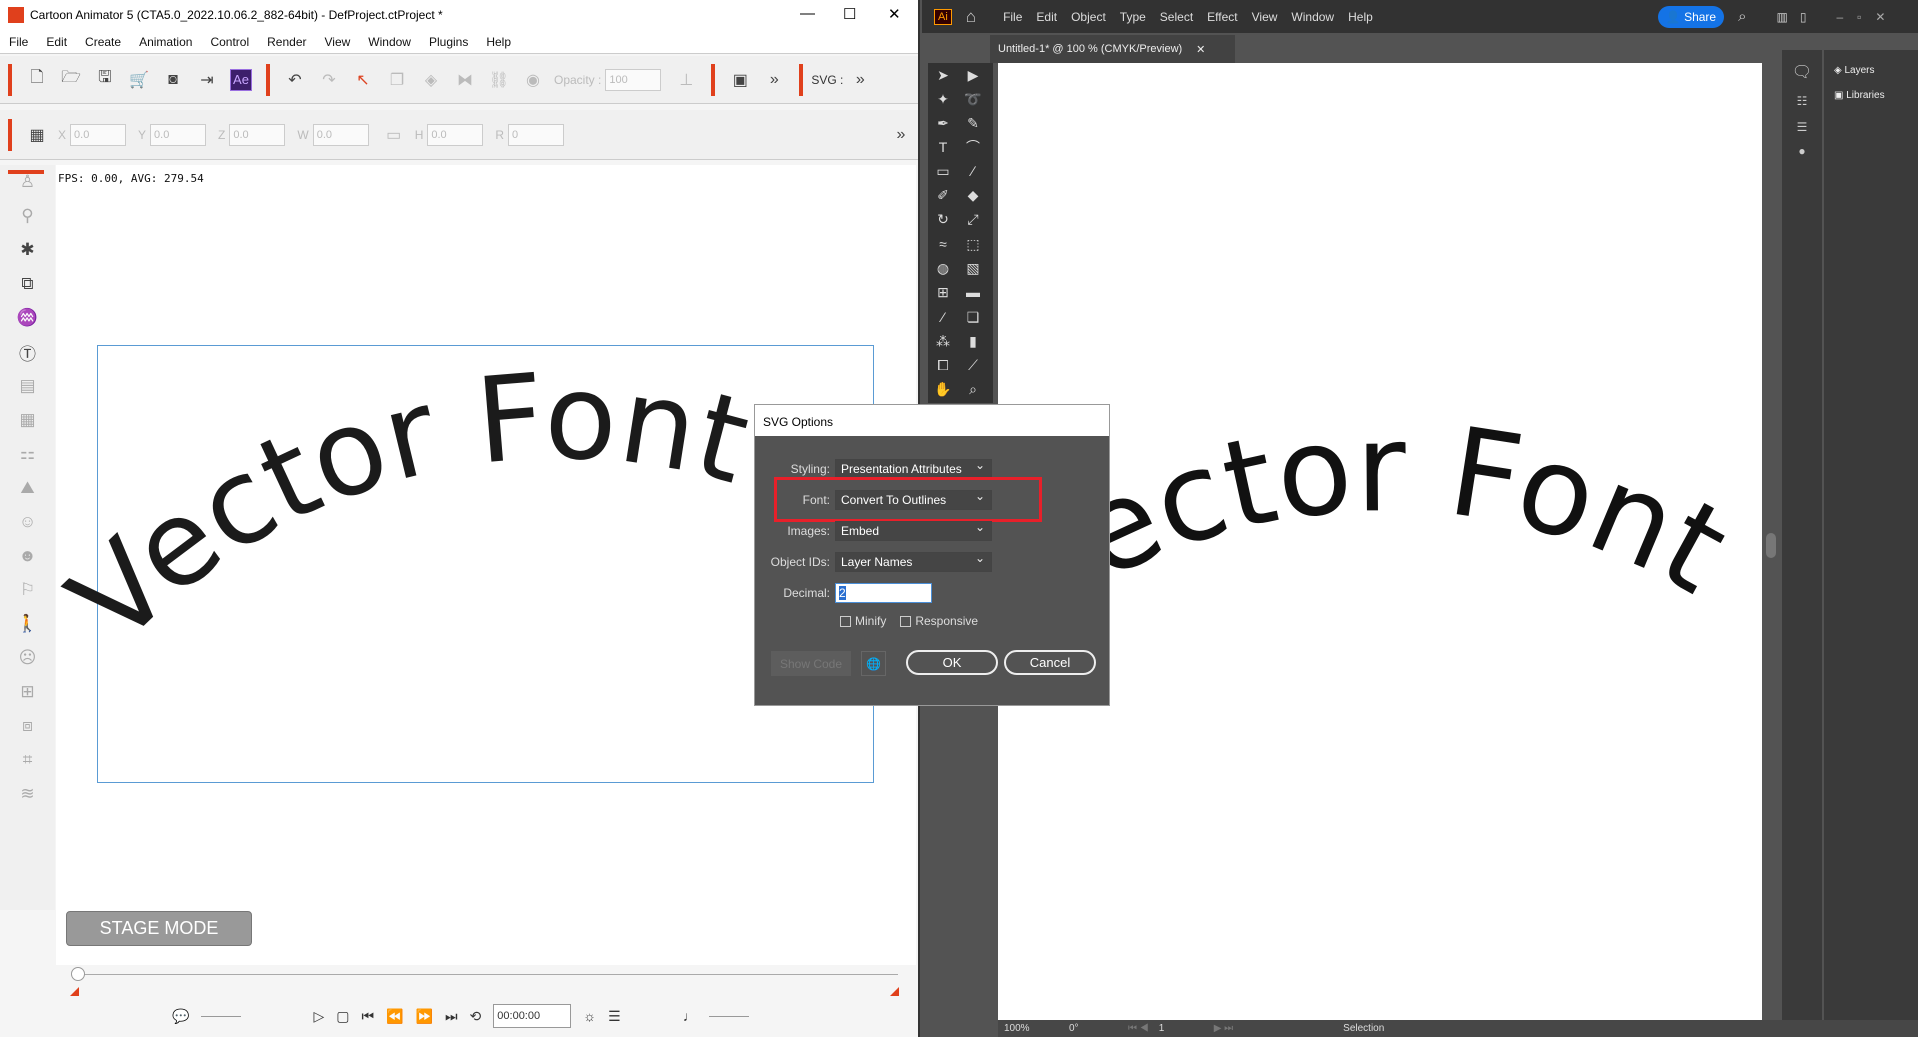  Describe the element at coordinates (394, 1016) in the screenshot. I see `prev-frame-icon: ⏪` at that location.